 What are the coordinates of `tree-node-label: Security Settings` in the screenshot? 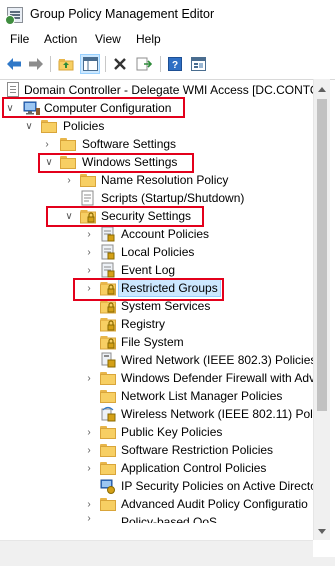 It's located at (146, 216).